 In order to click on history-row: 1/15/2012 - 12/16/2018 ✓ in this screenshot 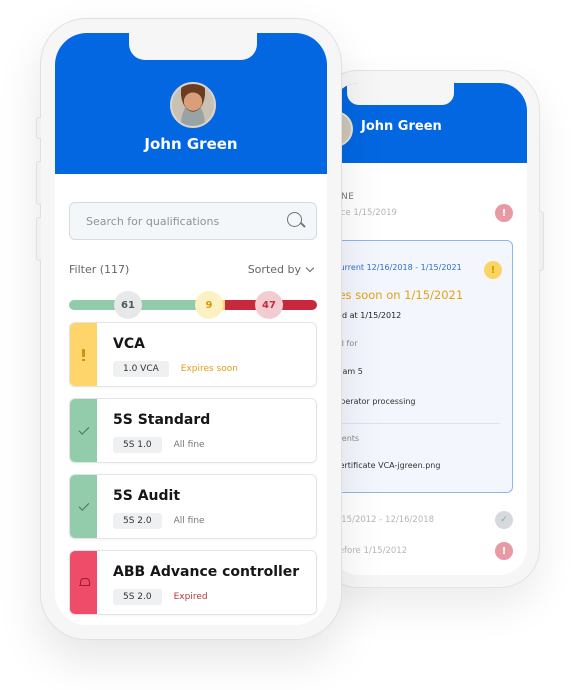, I will do `click(423, 520)`.